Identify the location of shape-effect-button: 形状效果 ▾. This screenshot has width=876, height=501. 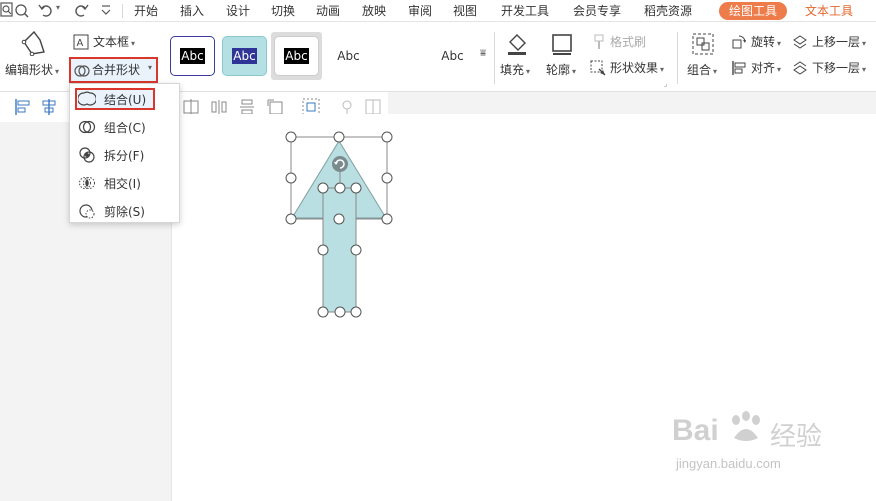
(637, 69).